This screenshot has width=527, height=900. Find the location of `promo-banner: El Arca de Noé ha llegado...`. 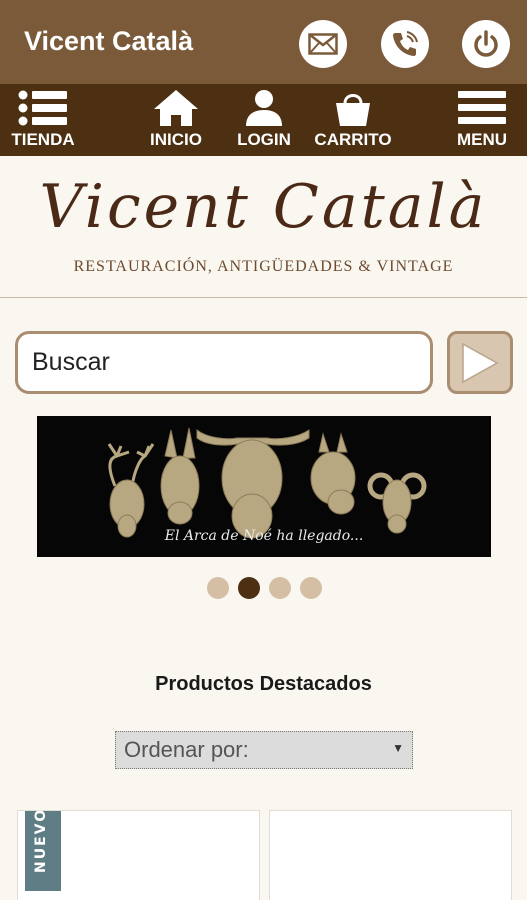

promo-banner: El Arca de Noé ha llegado... is located at coordinates (264, 486).